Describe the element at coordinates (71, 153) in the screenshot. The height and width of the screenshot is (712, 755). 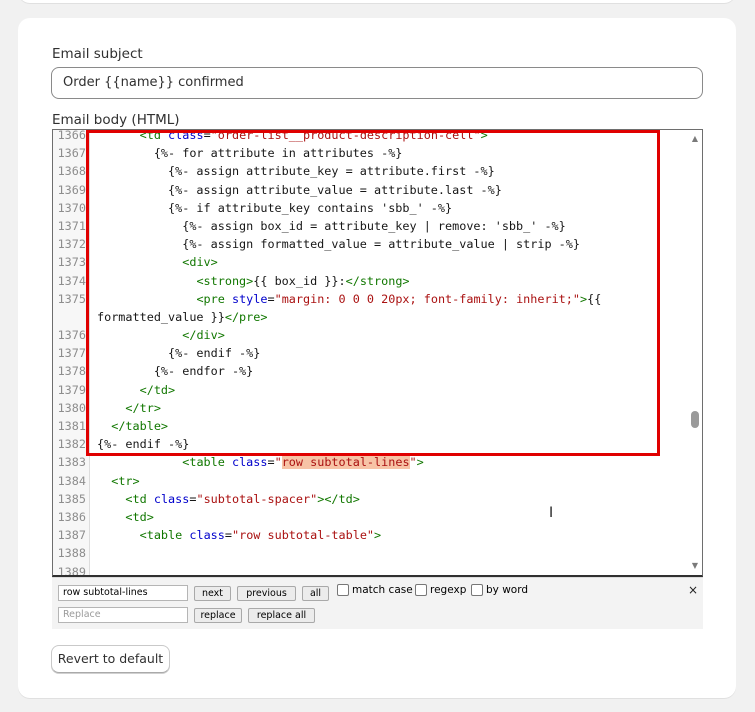
I see `line-number: 1367` at that location.